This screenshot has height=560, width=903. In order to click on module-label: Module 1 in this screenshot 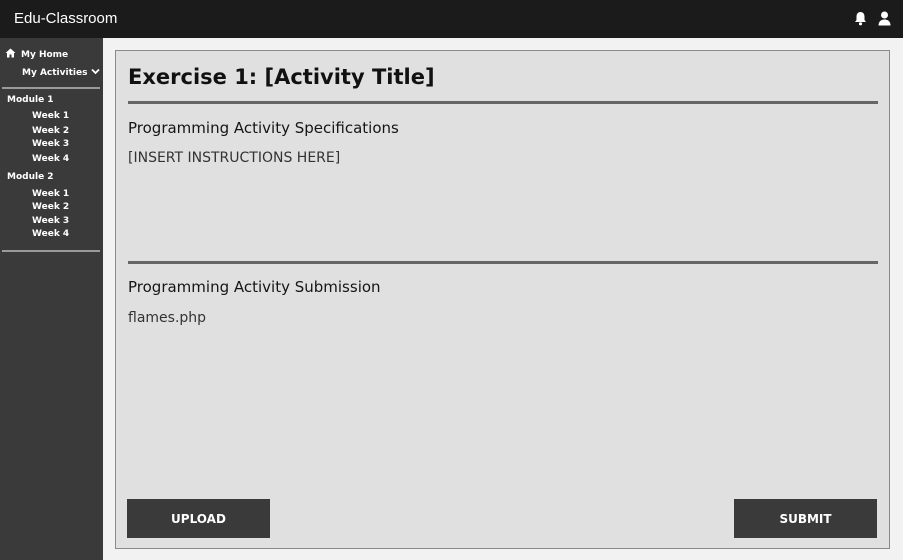, I will do `click(30, 100)`.